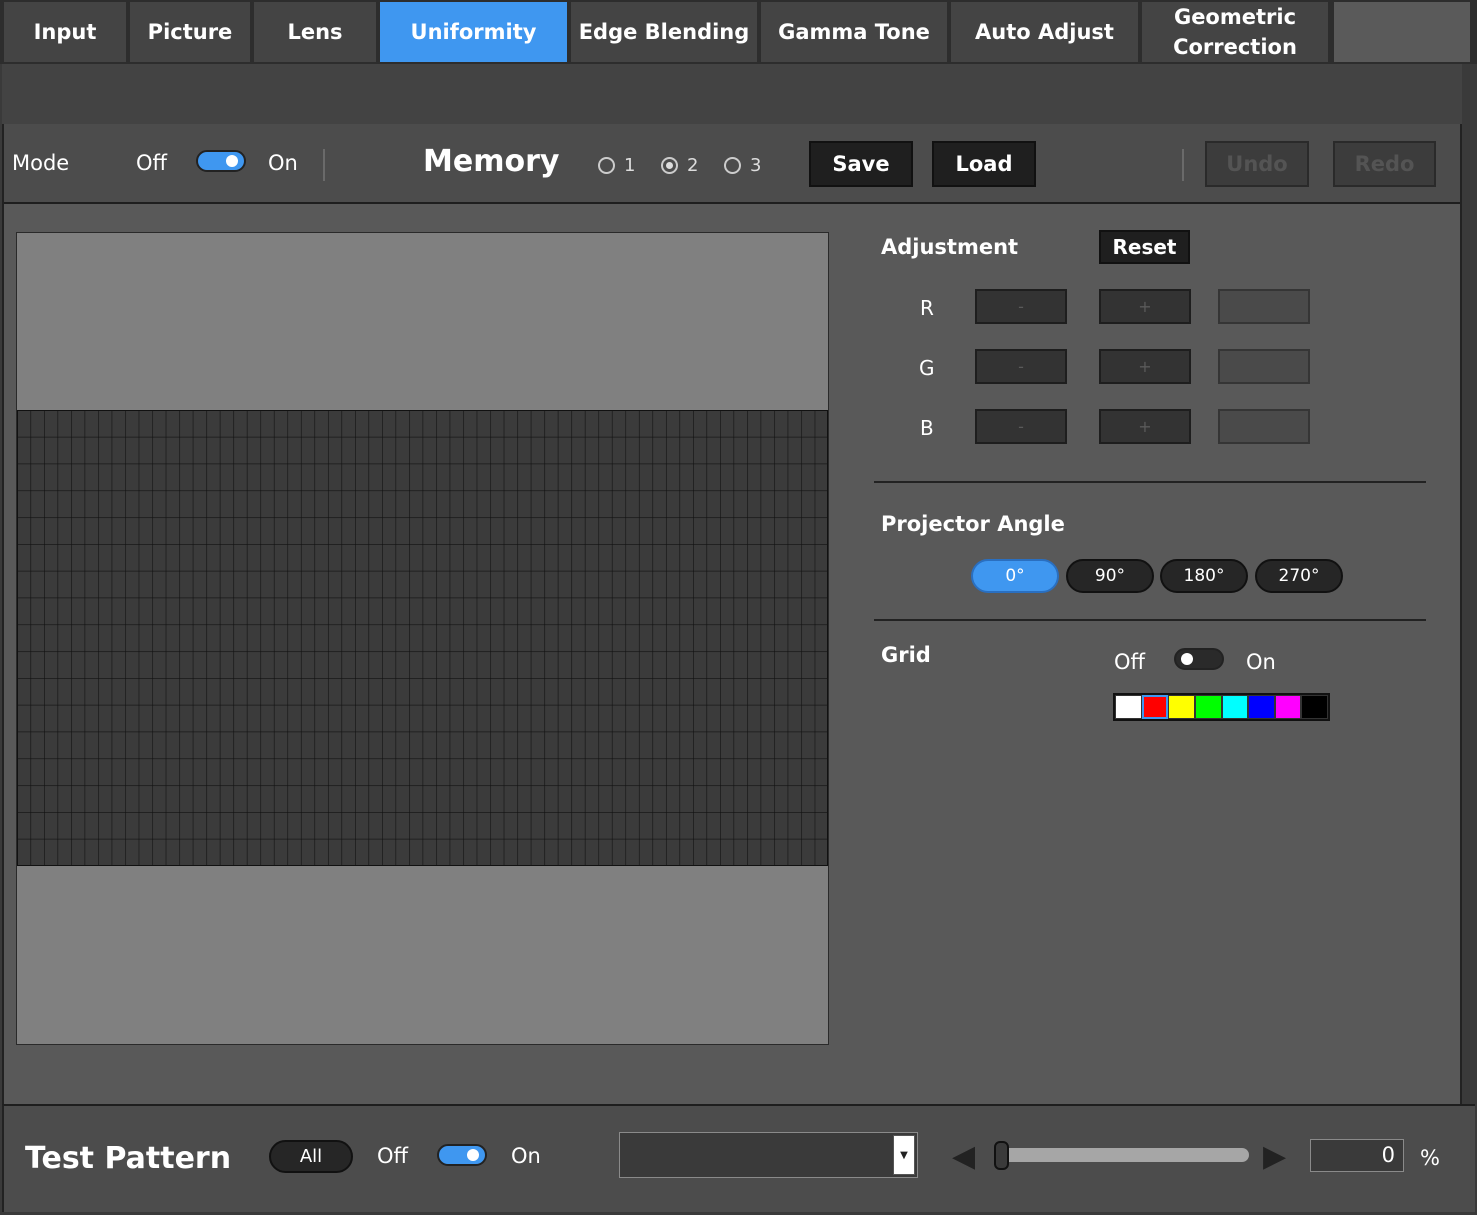  What do you see at coordinates (66, 32) in the screenshot?
I see `tab-input: Input` at bounding box center [66, 32].